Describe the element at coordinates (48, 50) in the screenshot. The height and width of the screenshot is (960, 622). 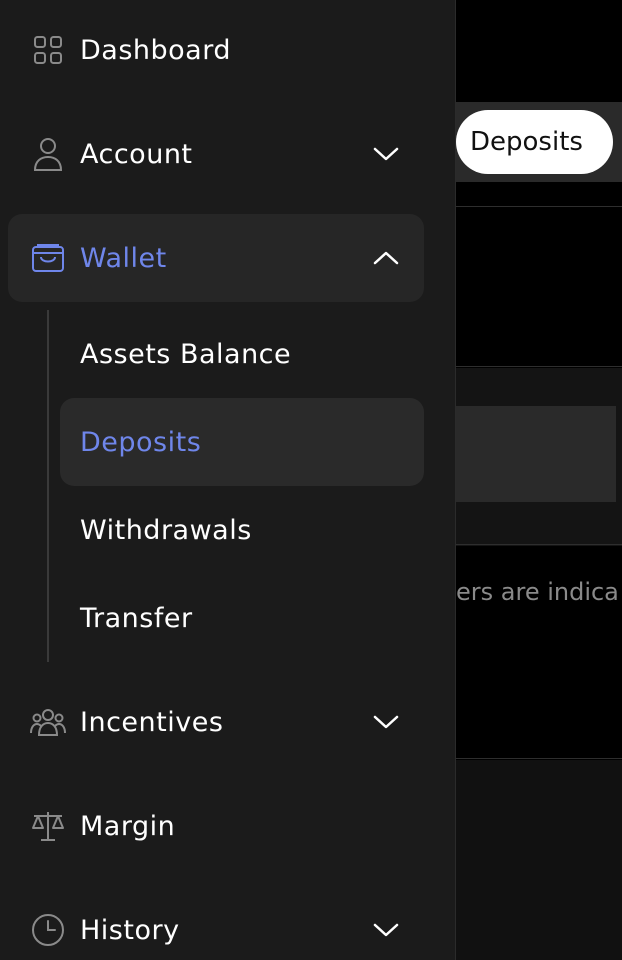
I see `dashboard-icon` at that location.